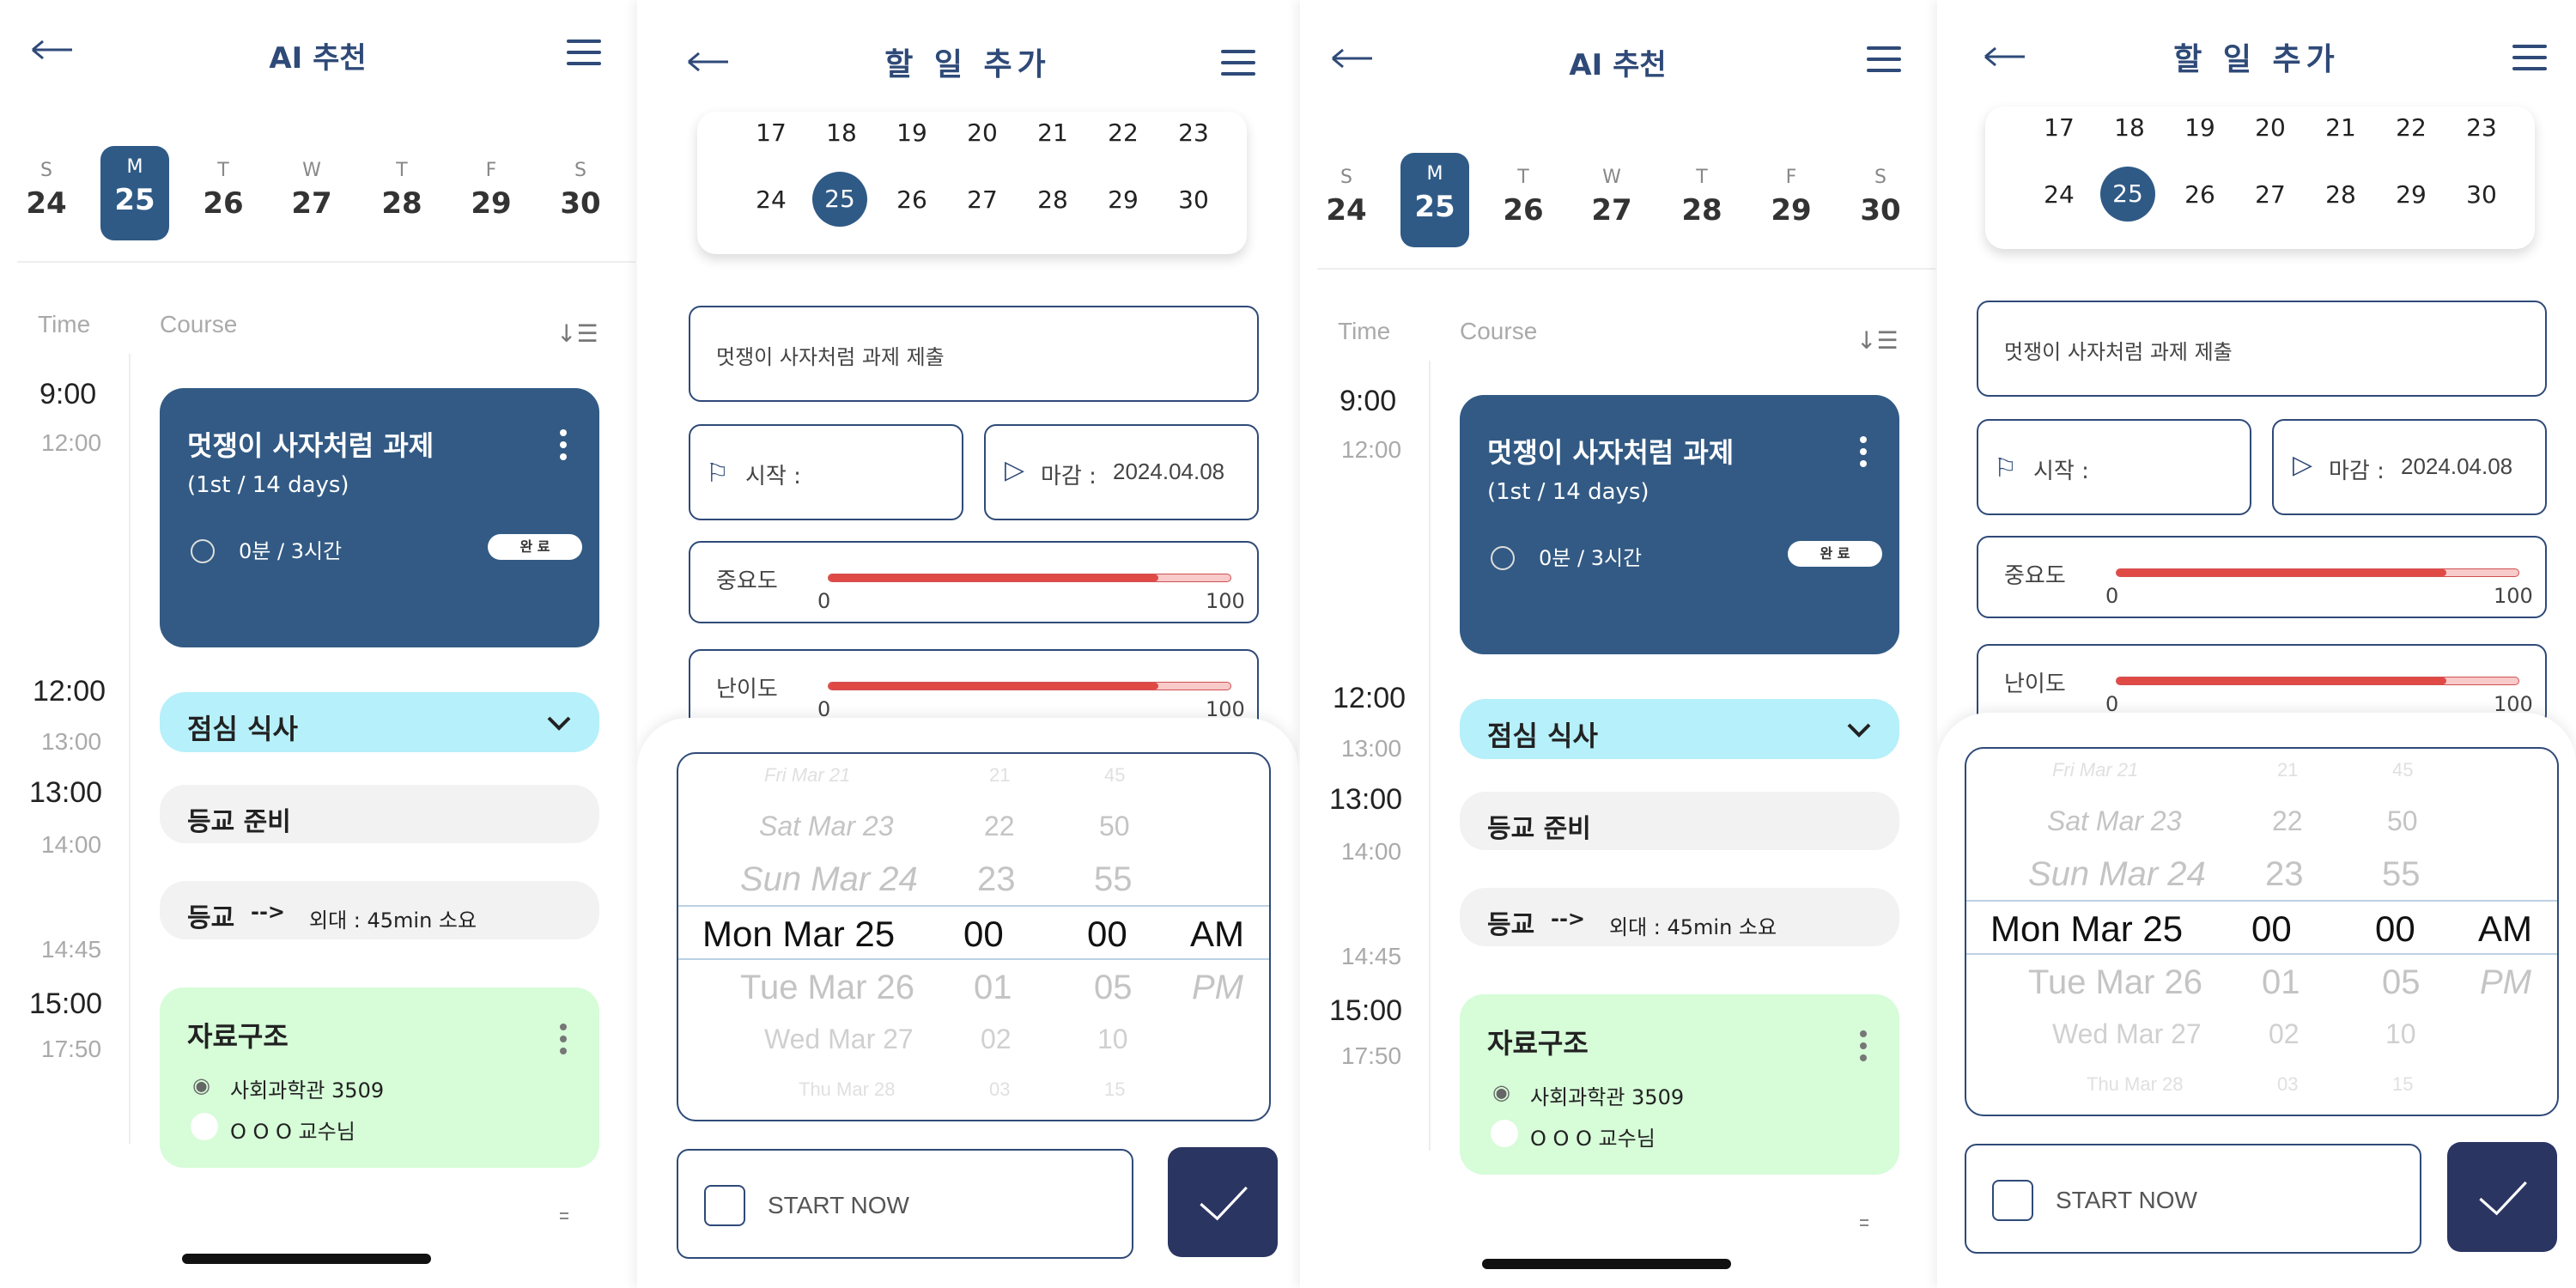 The image size is (2576, 1288). What do you see at coordinates (2401, 983) in the screenshot?
I see `picker-minute: 05` at bounding box center [2401, 983].